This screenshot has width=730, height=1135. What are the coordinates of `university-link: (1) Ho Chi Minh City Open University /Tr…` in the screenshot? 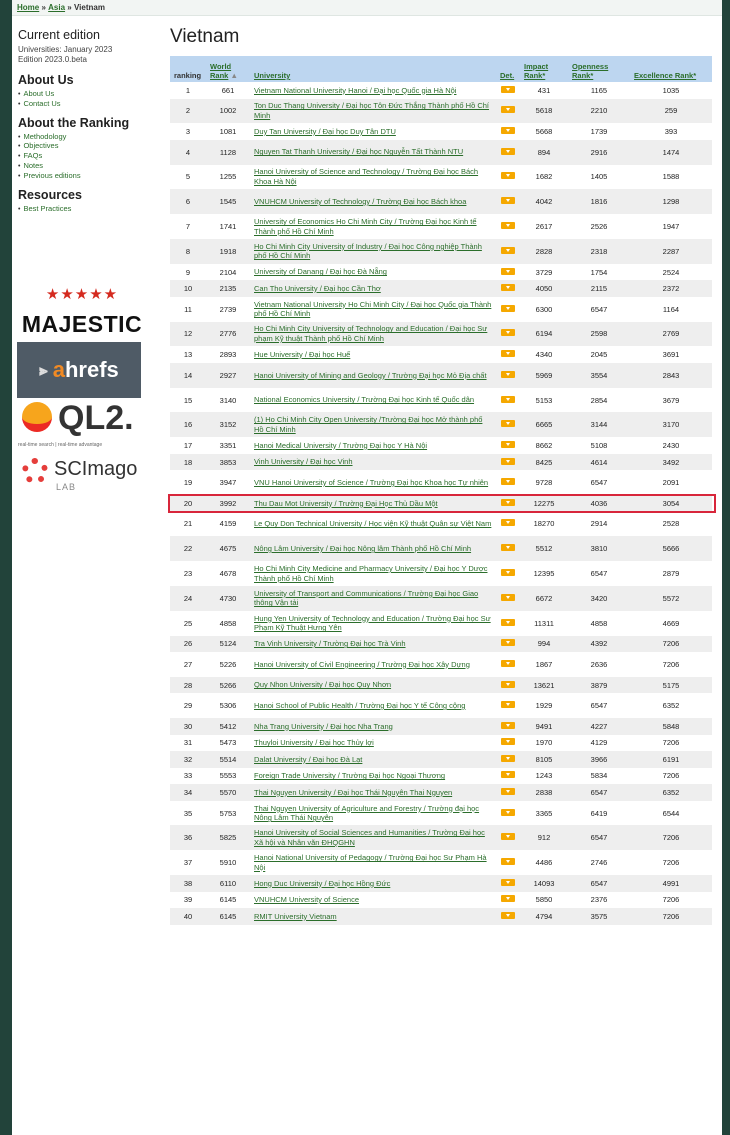 It's located at (373, 425).